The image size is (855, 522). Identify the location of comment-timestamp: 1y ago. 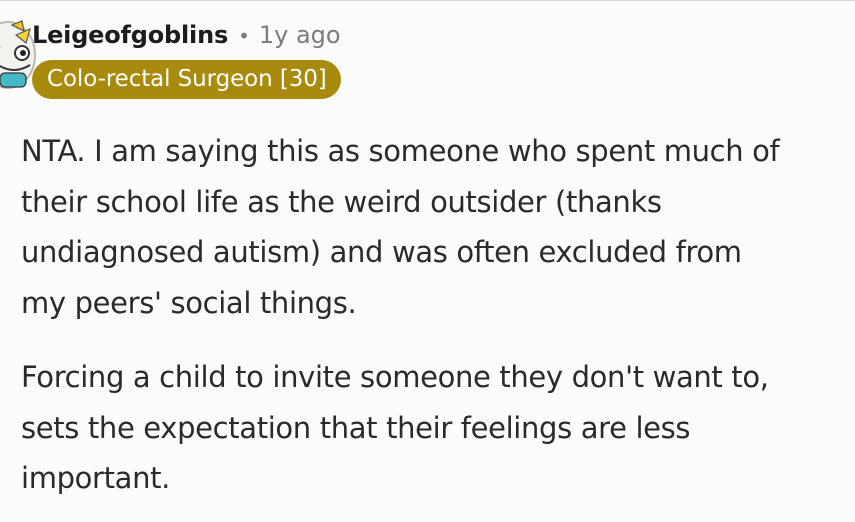
(300, 35).